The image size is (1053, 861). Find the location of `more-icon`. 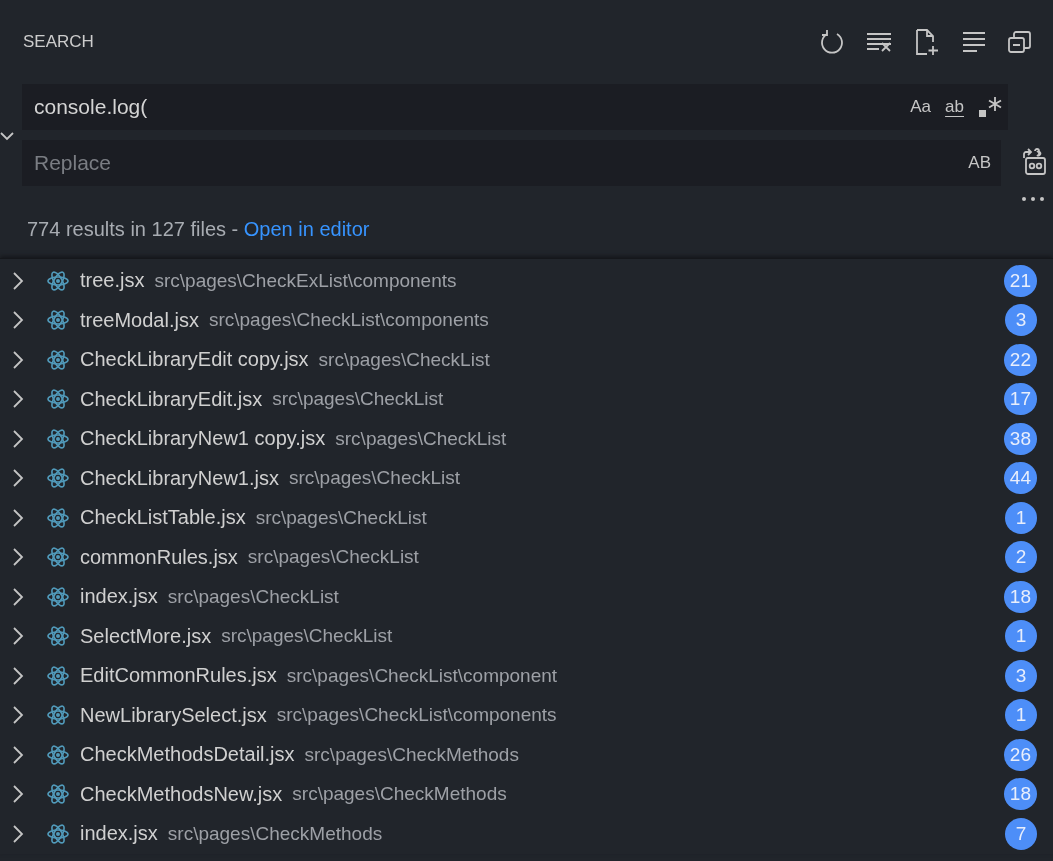

more-icon is located at coordinates (1033, 199).